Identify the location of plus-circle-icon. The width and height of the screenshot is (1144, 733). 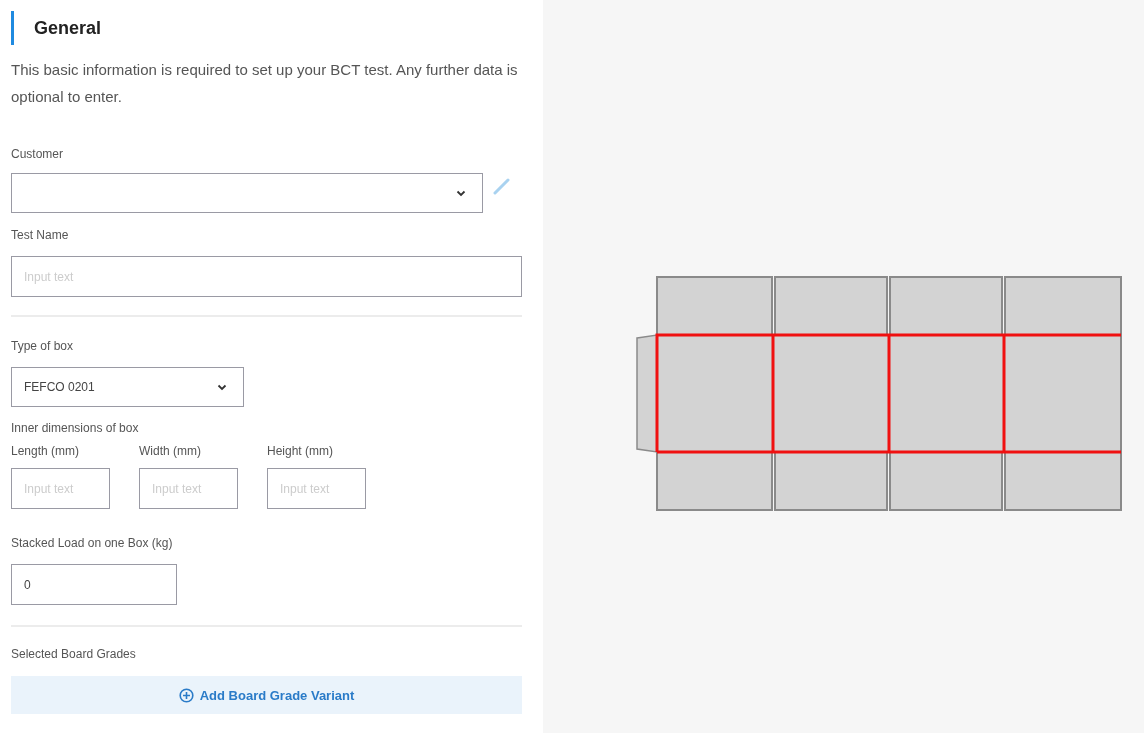
(186, 695).